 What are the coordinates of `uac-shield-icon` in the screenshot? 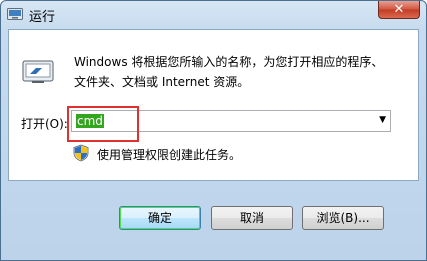 It's located at (81, 153).